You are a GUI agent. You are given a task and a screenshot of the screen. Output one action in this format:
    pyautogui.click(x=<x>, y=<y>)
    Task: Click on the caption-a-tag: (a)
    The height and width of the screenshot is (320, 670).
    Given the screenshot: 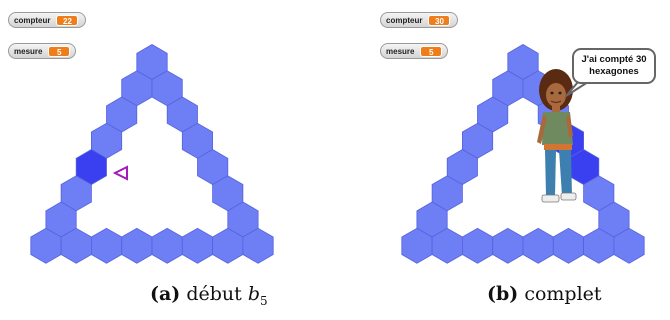 What is the action you would take?
    pyautogui.click(x=165, y=294)
    